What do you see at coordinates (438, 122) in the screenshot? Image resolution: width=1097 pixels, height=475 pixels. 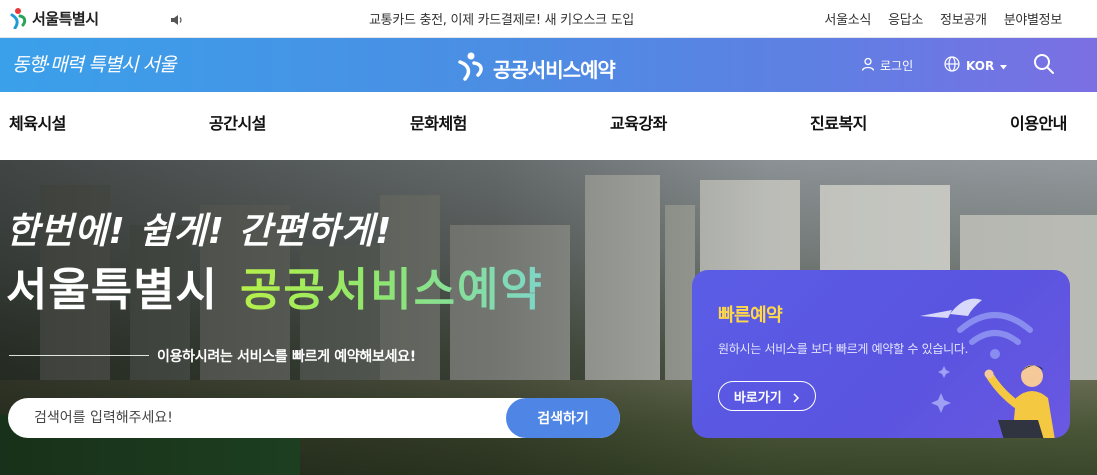 I see `nav-item-culture-experience: 문화체험` at bounding box center [438, 122].